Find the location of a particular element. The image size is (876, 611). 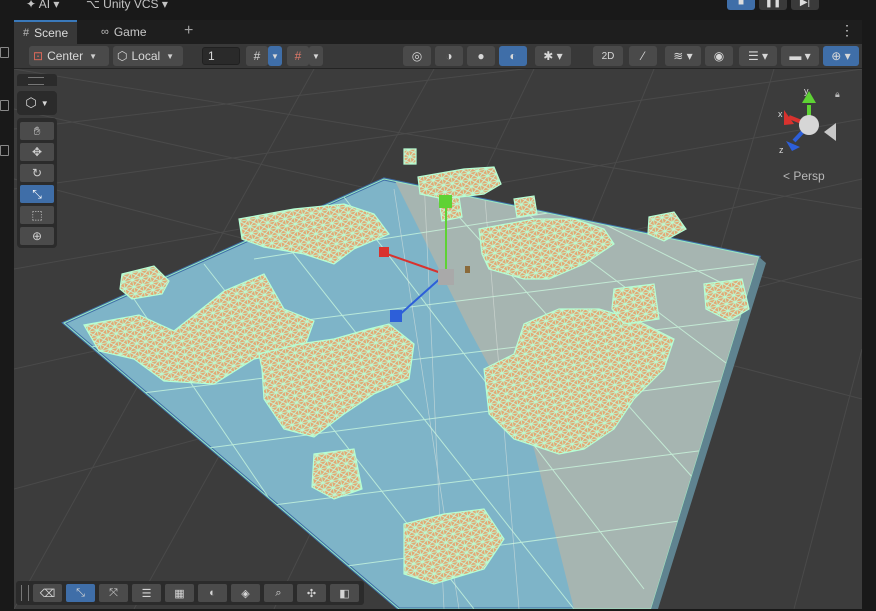

transform-icon: ⊕ is located at coordinates (37, 236).